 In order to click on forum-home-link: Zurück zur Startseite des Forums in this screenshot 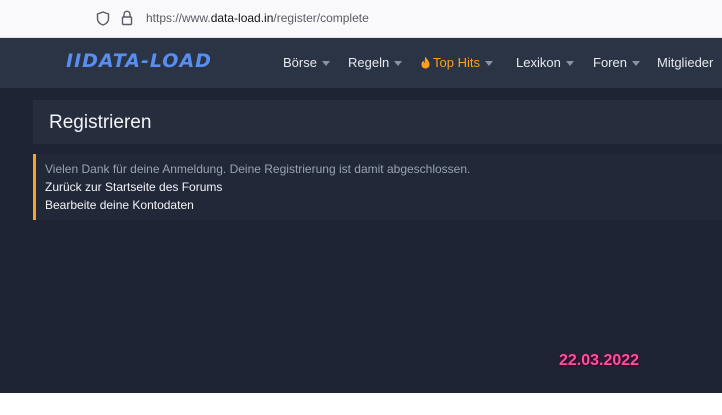, I will do `click(133, 187)`.